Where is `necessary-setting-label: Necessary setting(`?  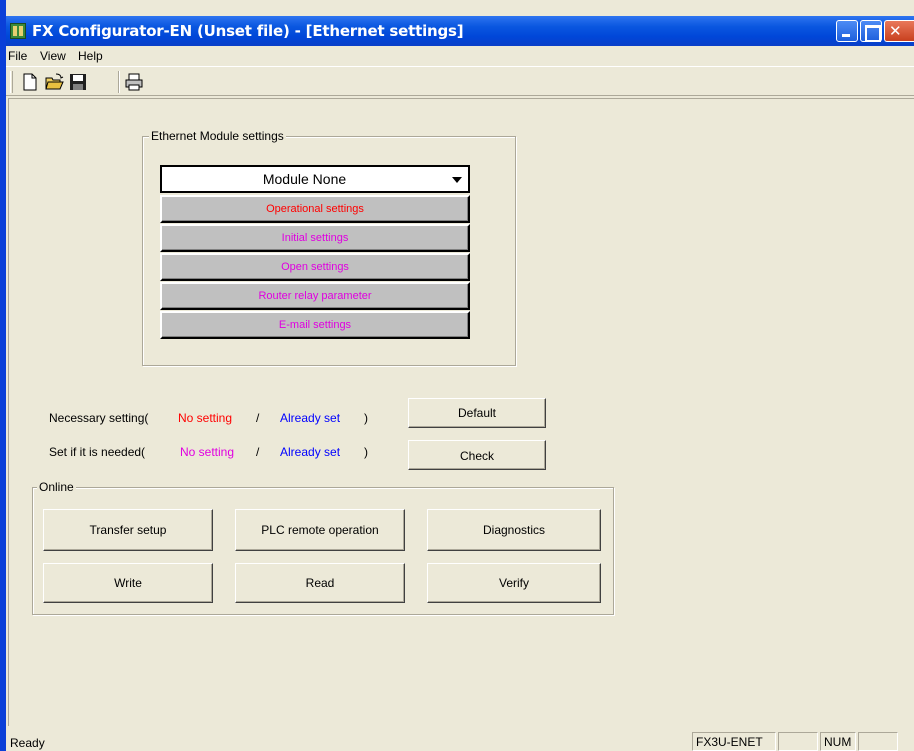
necessary-setting-label: Necessary setting( is located at coordinates (99, 418).